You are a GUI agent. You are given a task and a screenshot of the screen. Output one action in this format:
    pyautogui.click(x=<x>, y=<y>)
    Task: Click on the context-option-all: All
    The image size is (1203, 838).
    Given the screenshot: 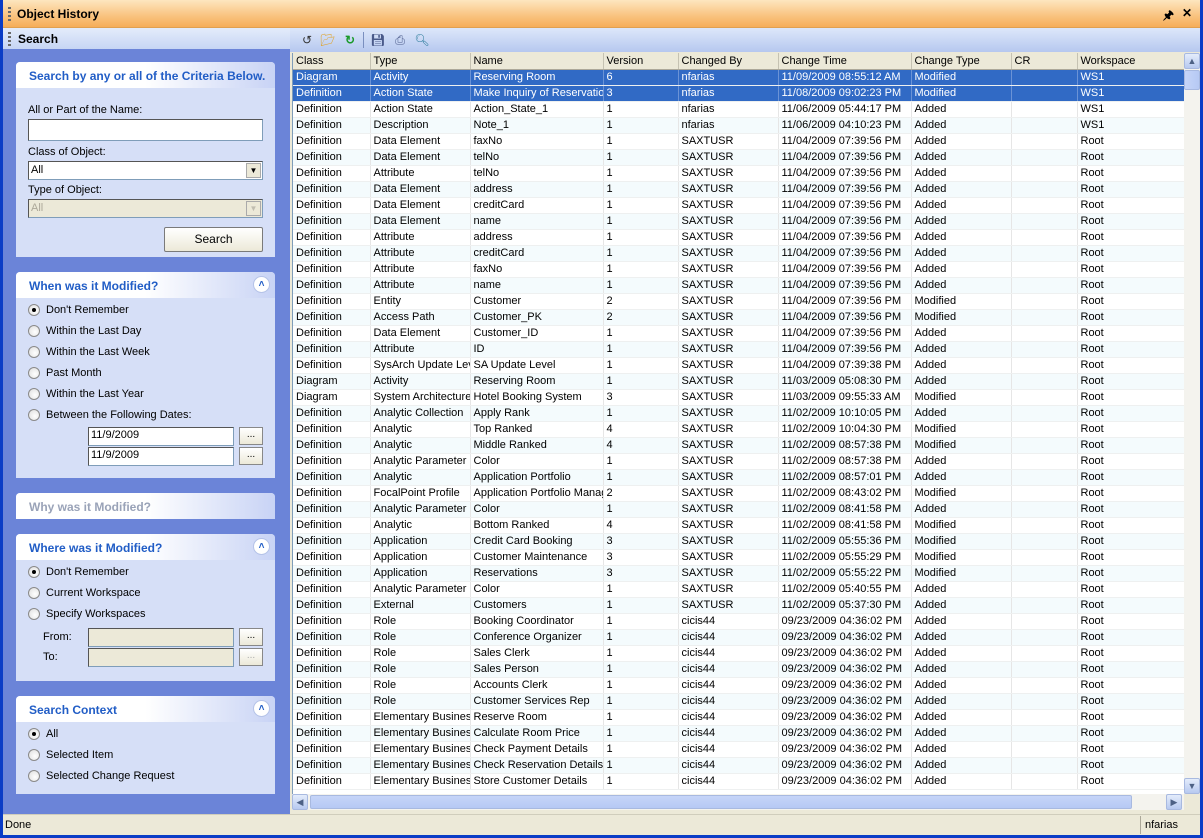 What is the action you would take?
    pyautogui.click(x=43, y=734)
    